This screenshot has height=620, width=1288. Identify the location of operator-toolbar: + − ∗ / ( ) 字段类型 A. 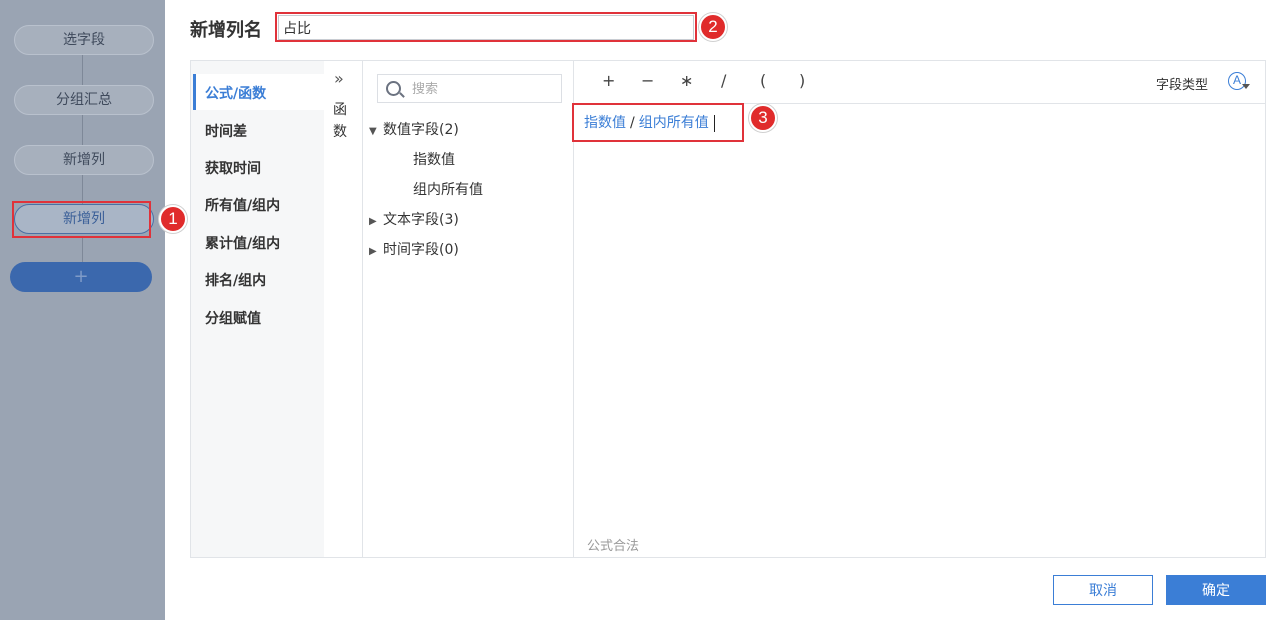
(919, 82).